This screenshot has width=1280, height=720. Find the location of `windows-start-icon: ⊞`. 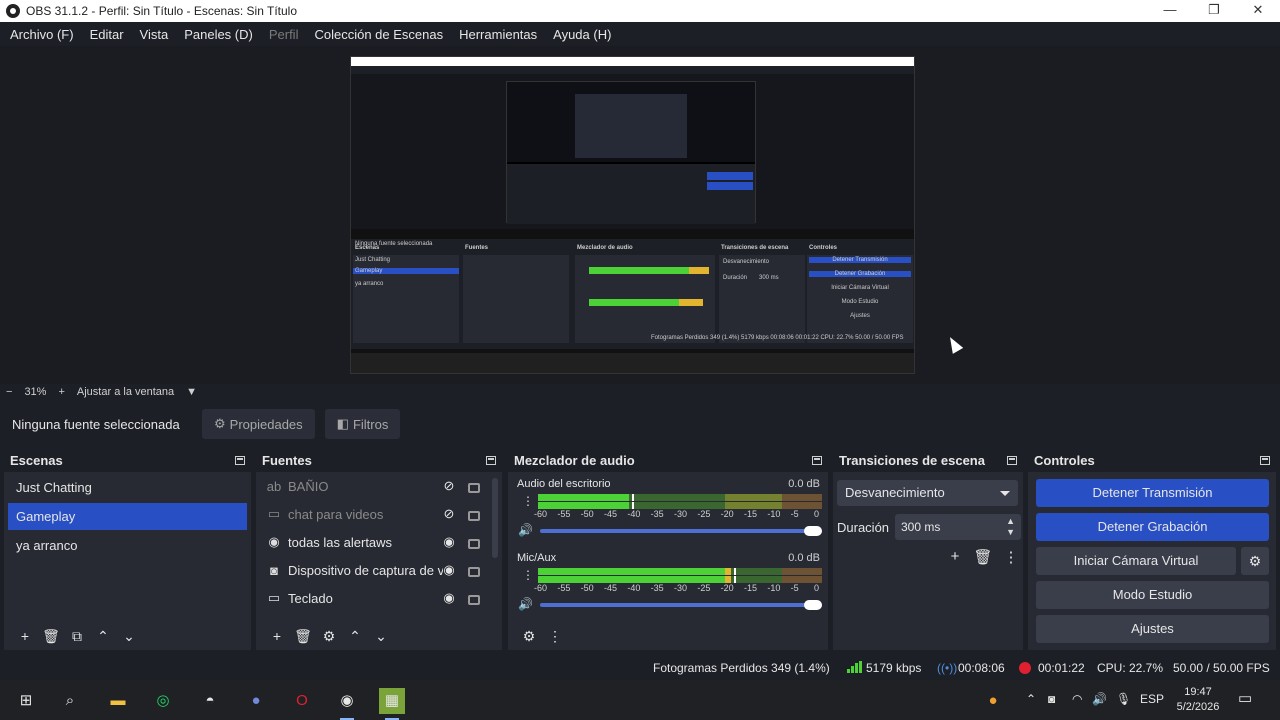

windows-start-icon: ⊞ is located at coordinates (26, 701).